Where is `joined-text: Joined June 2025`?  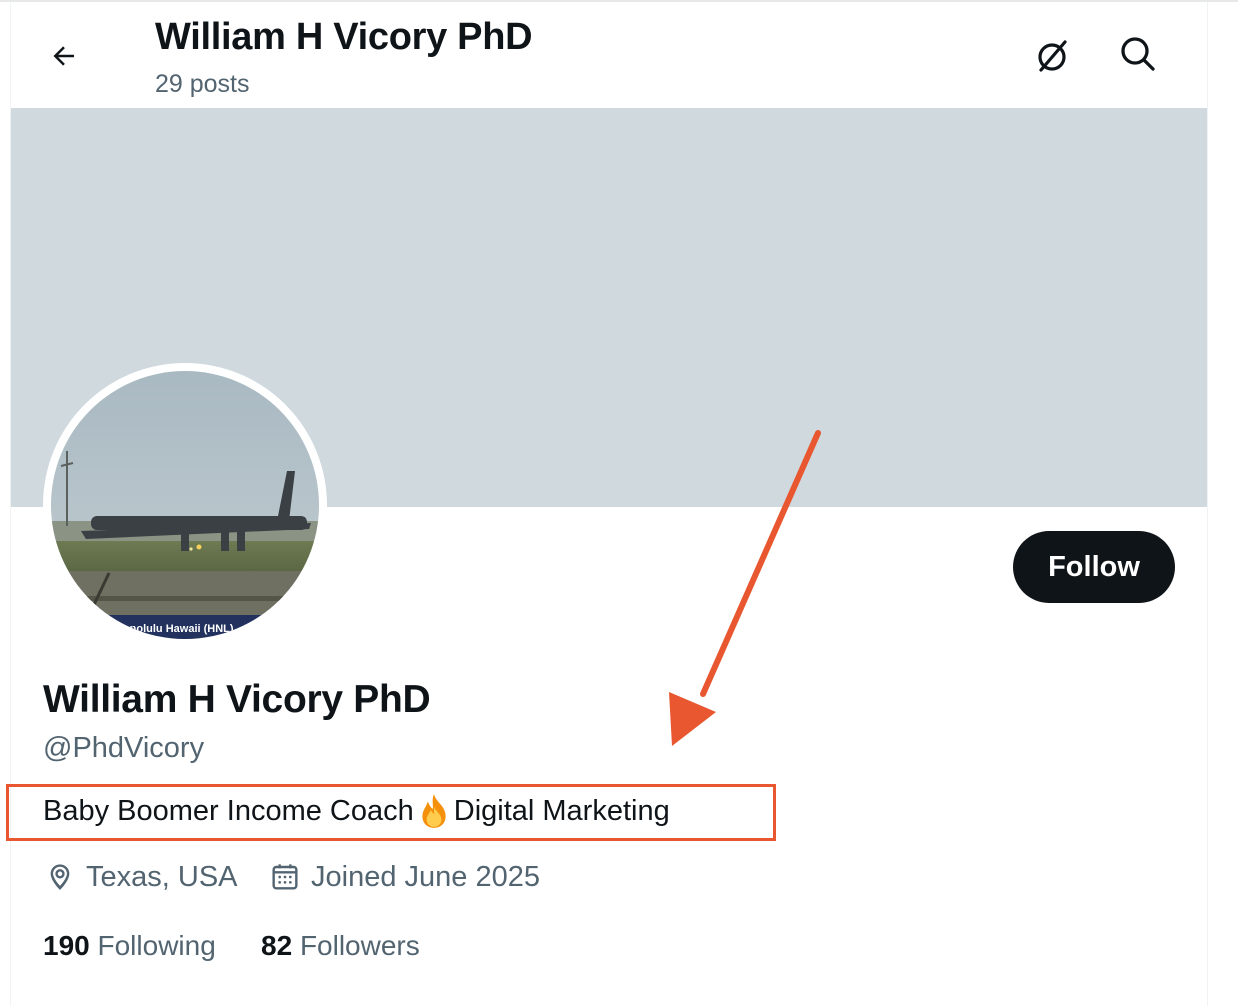 joined-text: Joined June 2025 is located at coordinates (425, 877).